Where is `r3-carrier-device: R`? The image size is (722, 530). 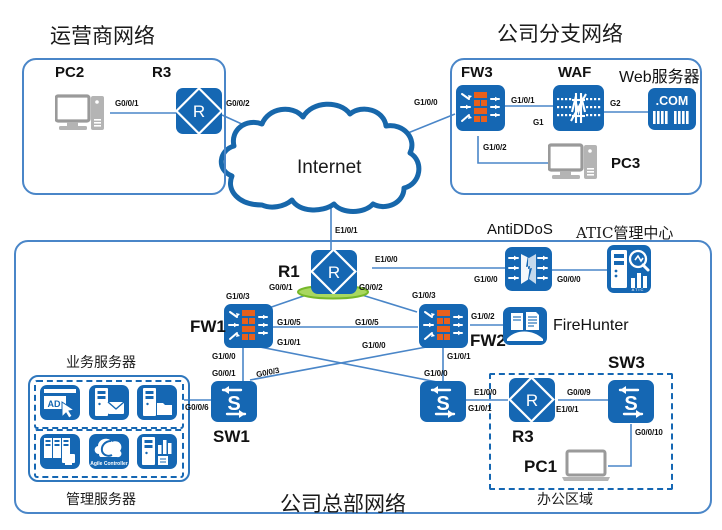
r3-carrier-device: R is located at coordinates (199, 111).